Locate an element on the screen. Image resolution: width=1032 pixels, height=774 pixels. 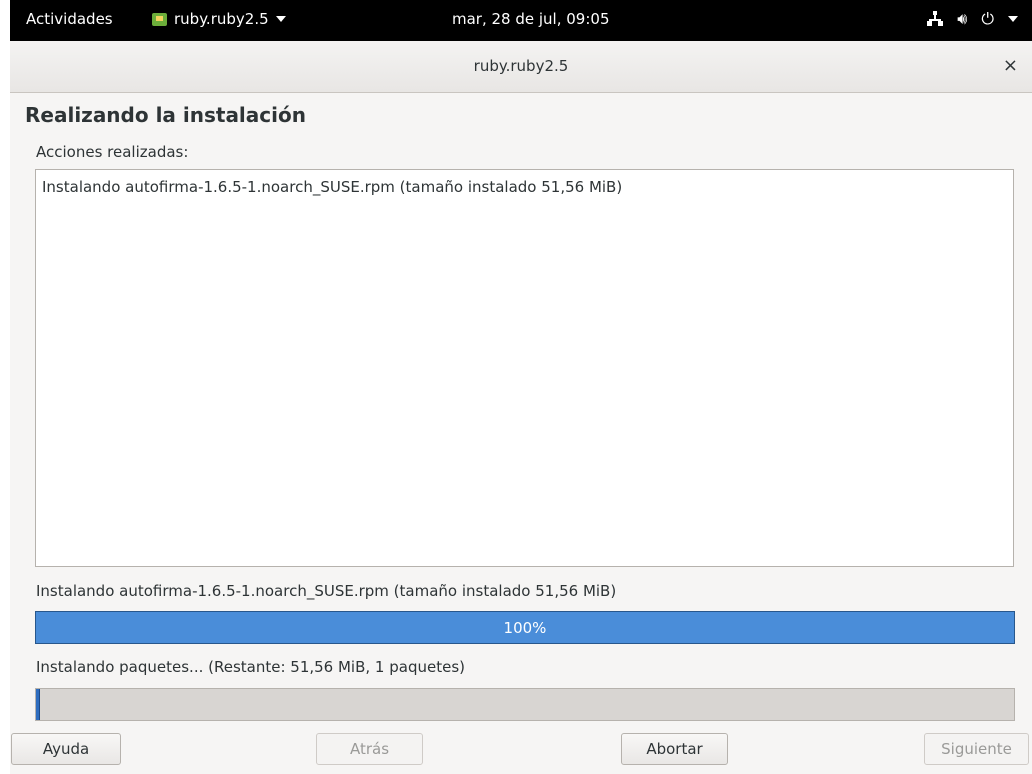
package-progress-bar: 100% is located at coordinates (525, 627).